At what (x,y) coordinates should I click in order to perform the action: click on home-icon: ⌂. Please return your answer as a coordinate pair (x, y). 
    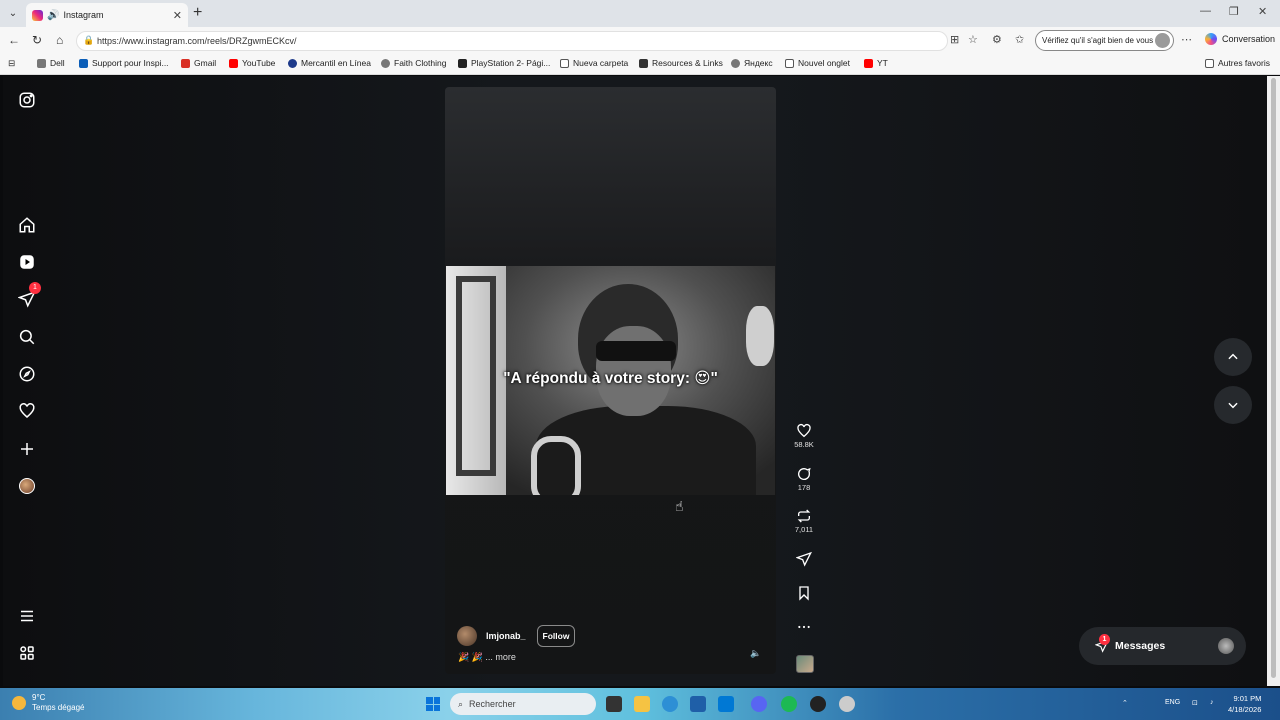
    Looking at the image, I should click on (59, 40).